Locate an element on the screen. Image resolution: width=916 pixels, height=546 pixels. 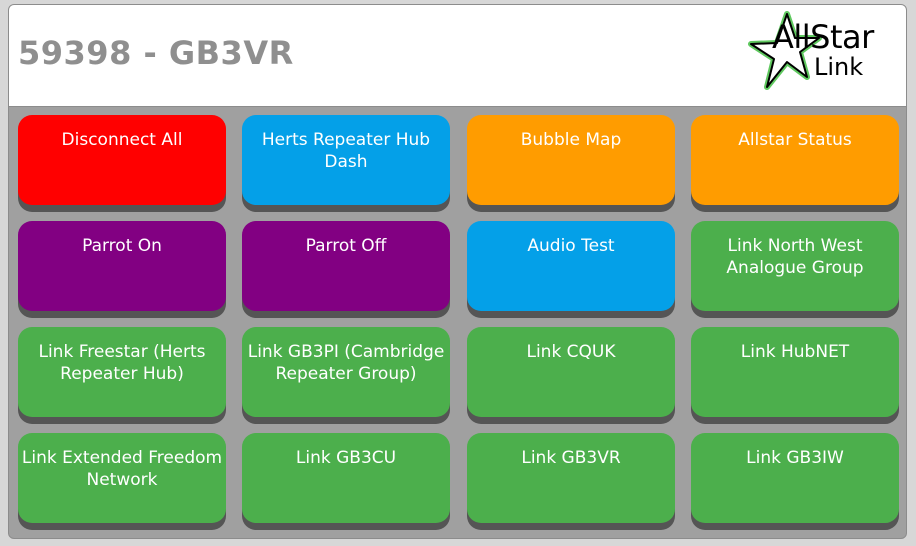
allstar-link-logo: AllStar Link is located at coordinates (822, 51).